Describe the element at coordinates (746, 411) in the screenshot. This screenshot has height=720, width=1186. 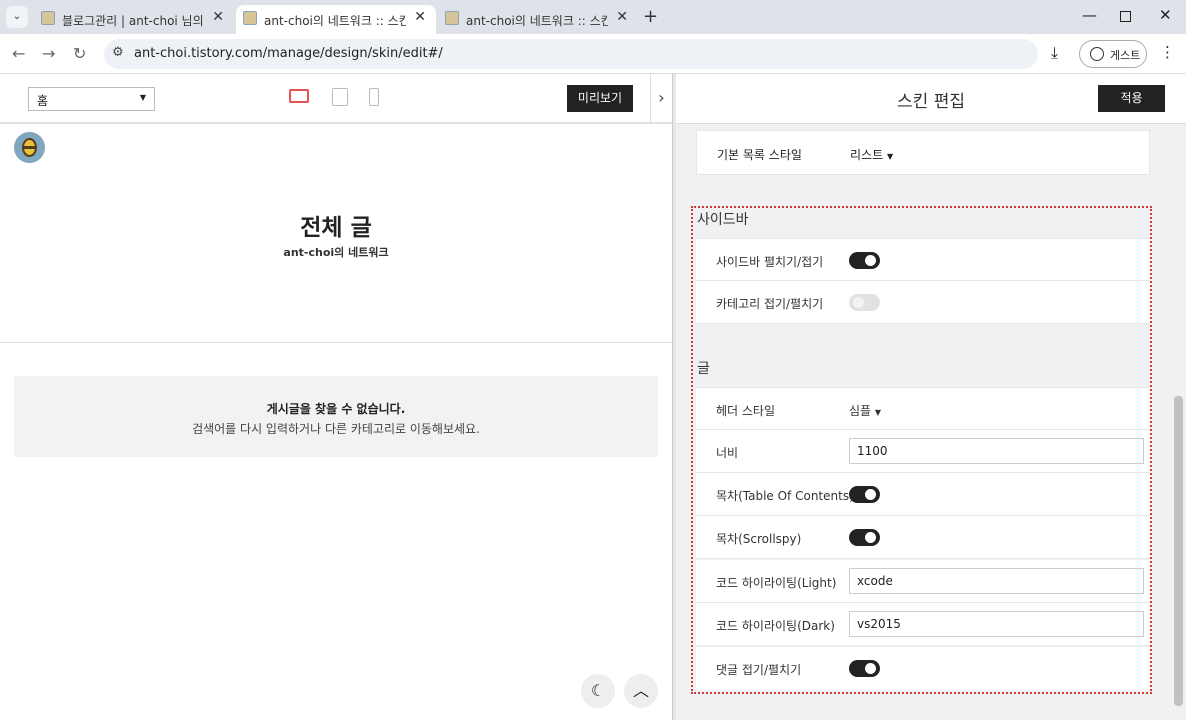
I see `header-style-label: 헤더 스타일` at that location.